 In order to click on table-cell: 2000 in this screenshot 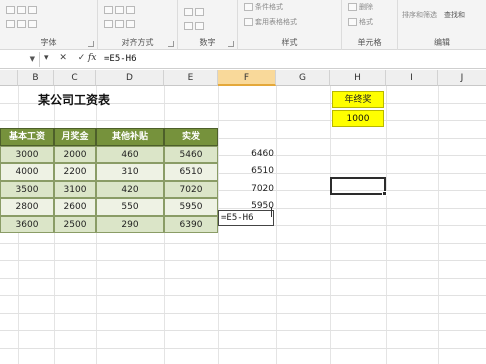, I will do `click(75, 154)`.